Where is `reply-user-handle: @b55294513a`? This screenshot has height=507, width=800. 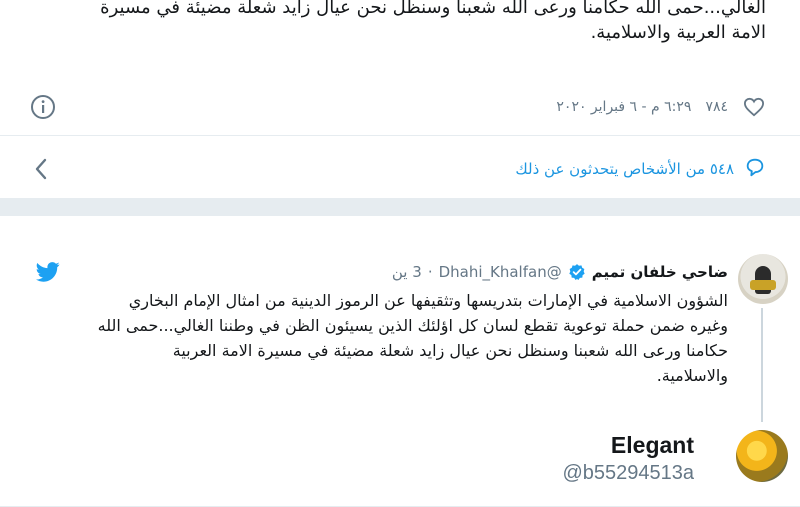
reply-user-handle: @b55294513a is located at coordinates (628, 473).